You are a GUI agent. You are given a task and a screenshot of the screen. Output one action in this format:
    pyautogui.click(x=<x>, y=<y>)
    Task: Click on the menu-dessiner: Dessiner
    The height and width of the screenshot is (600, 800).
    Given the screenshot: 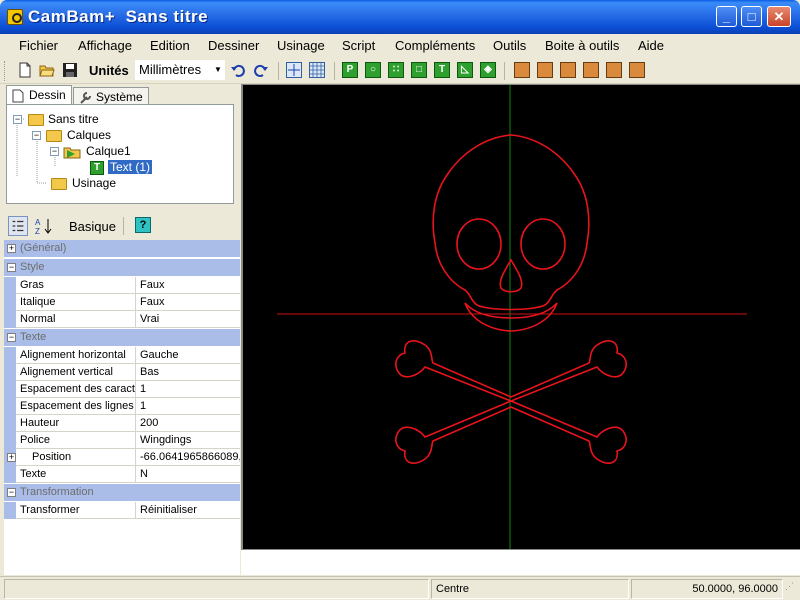 What is the action you would take?
    pyautogui.click(x=233, y=45)
    